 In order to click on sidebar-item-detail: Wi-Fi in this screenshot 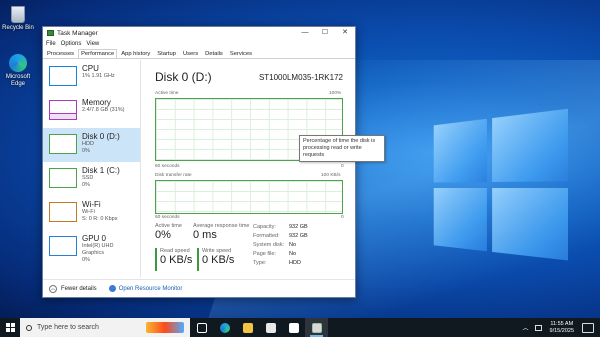, I will do `click(88, 212)`.